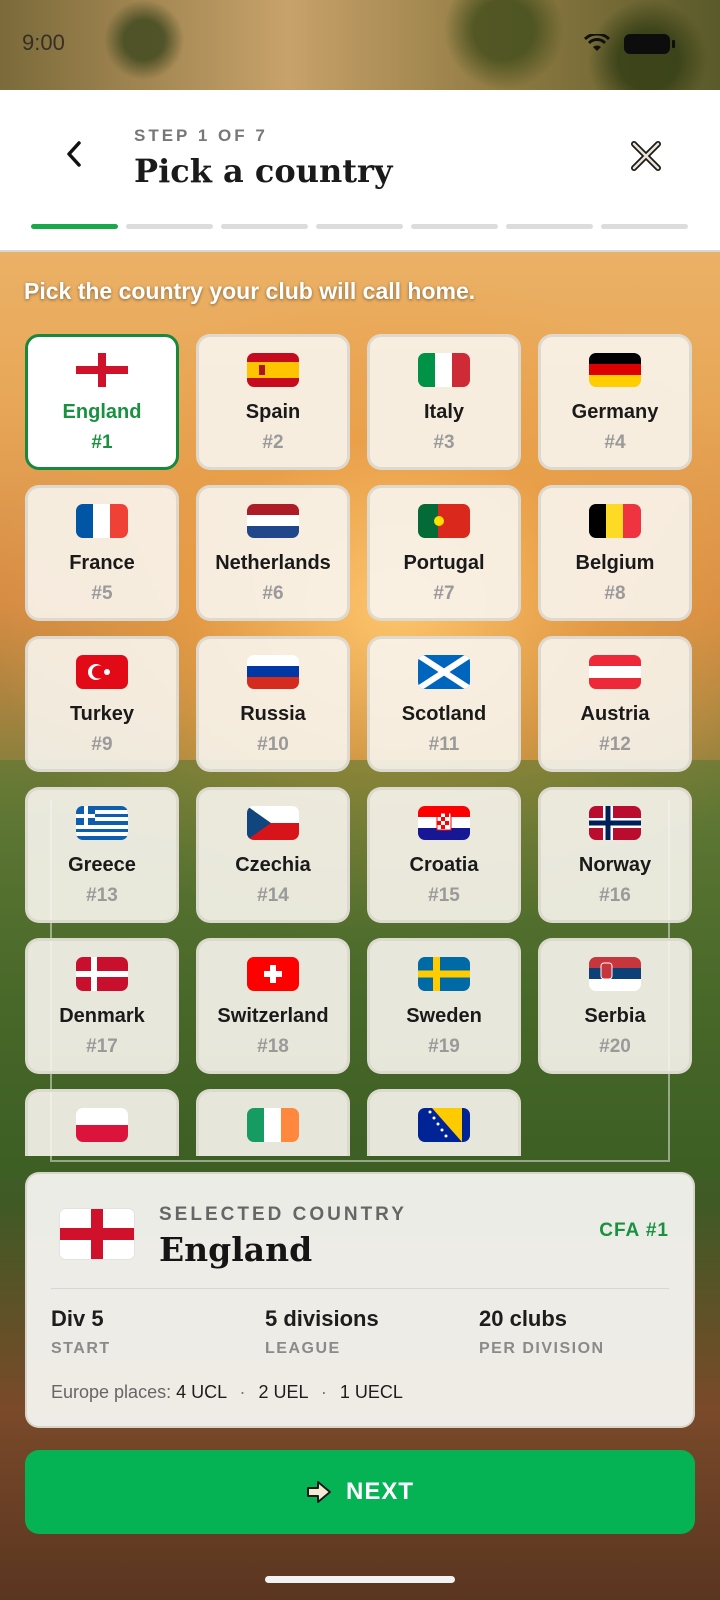  I want to click on sweden-flag-icon, so click(444, 974).